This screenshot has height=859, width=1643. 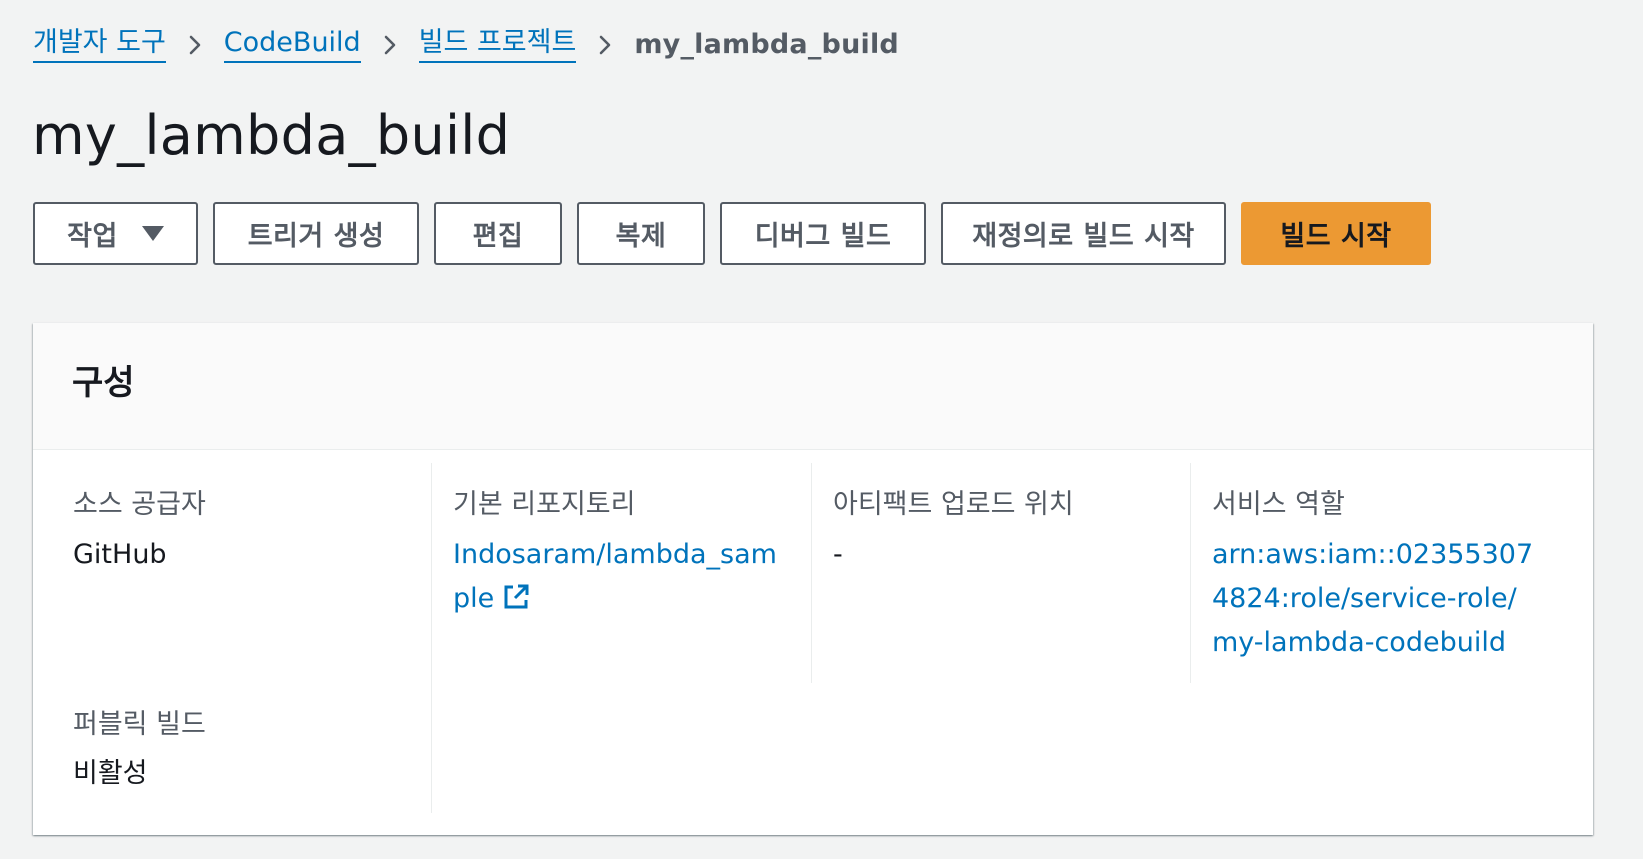 I want to click on start-build-with-overrides-button: 재정의로 빌드 시작, so click(x=1083, y=233).